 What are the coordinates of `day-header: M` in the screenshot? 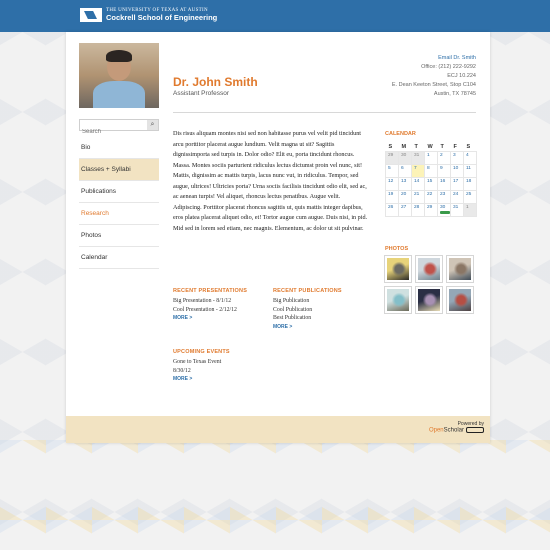 It's located at (404, 146).